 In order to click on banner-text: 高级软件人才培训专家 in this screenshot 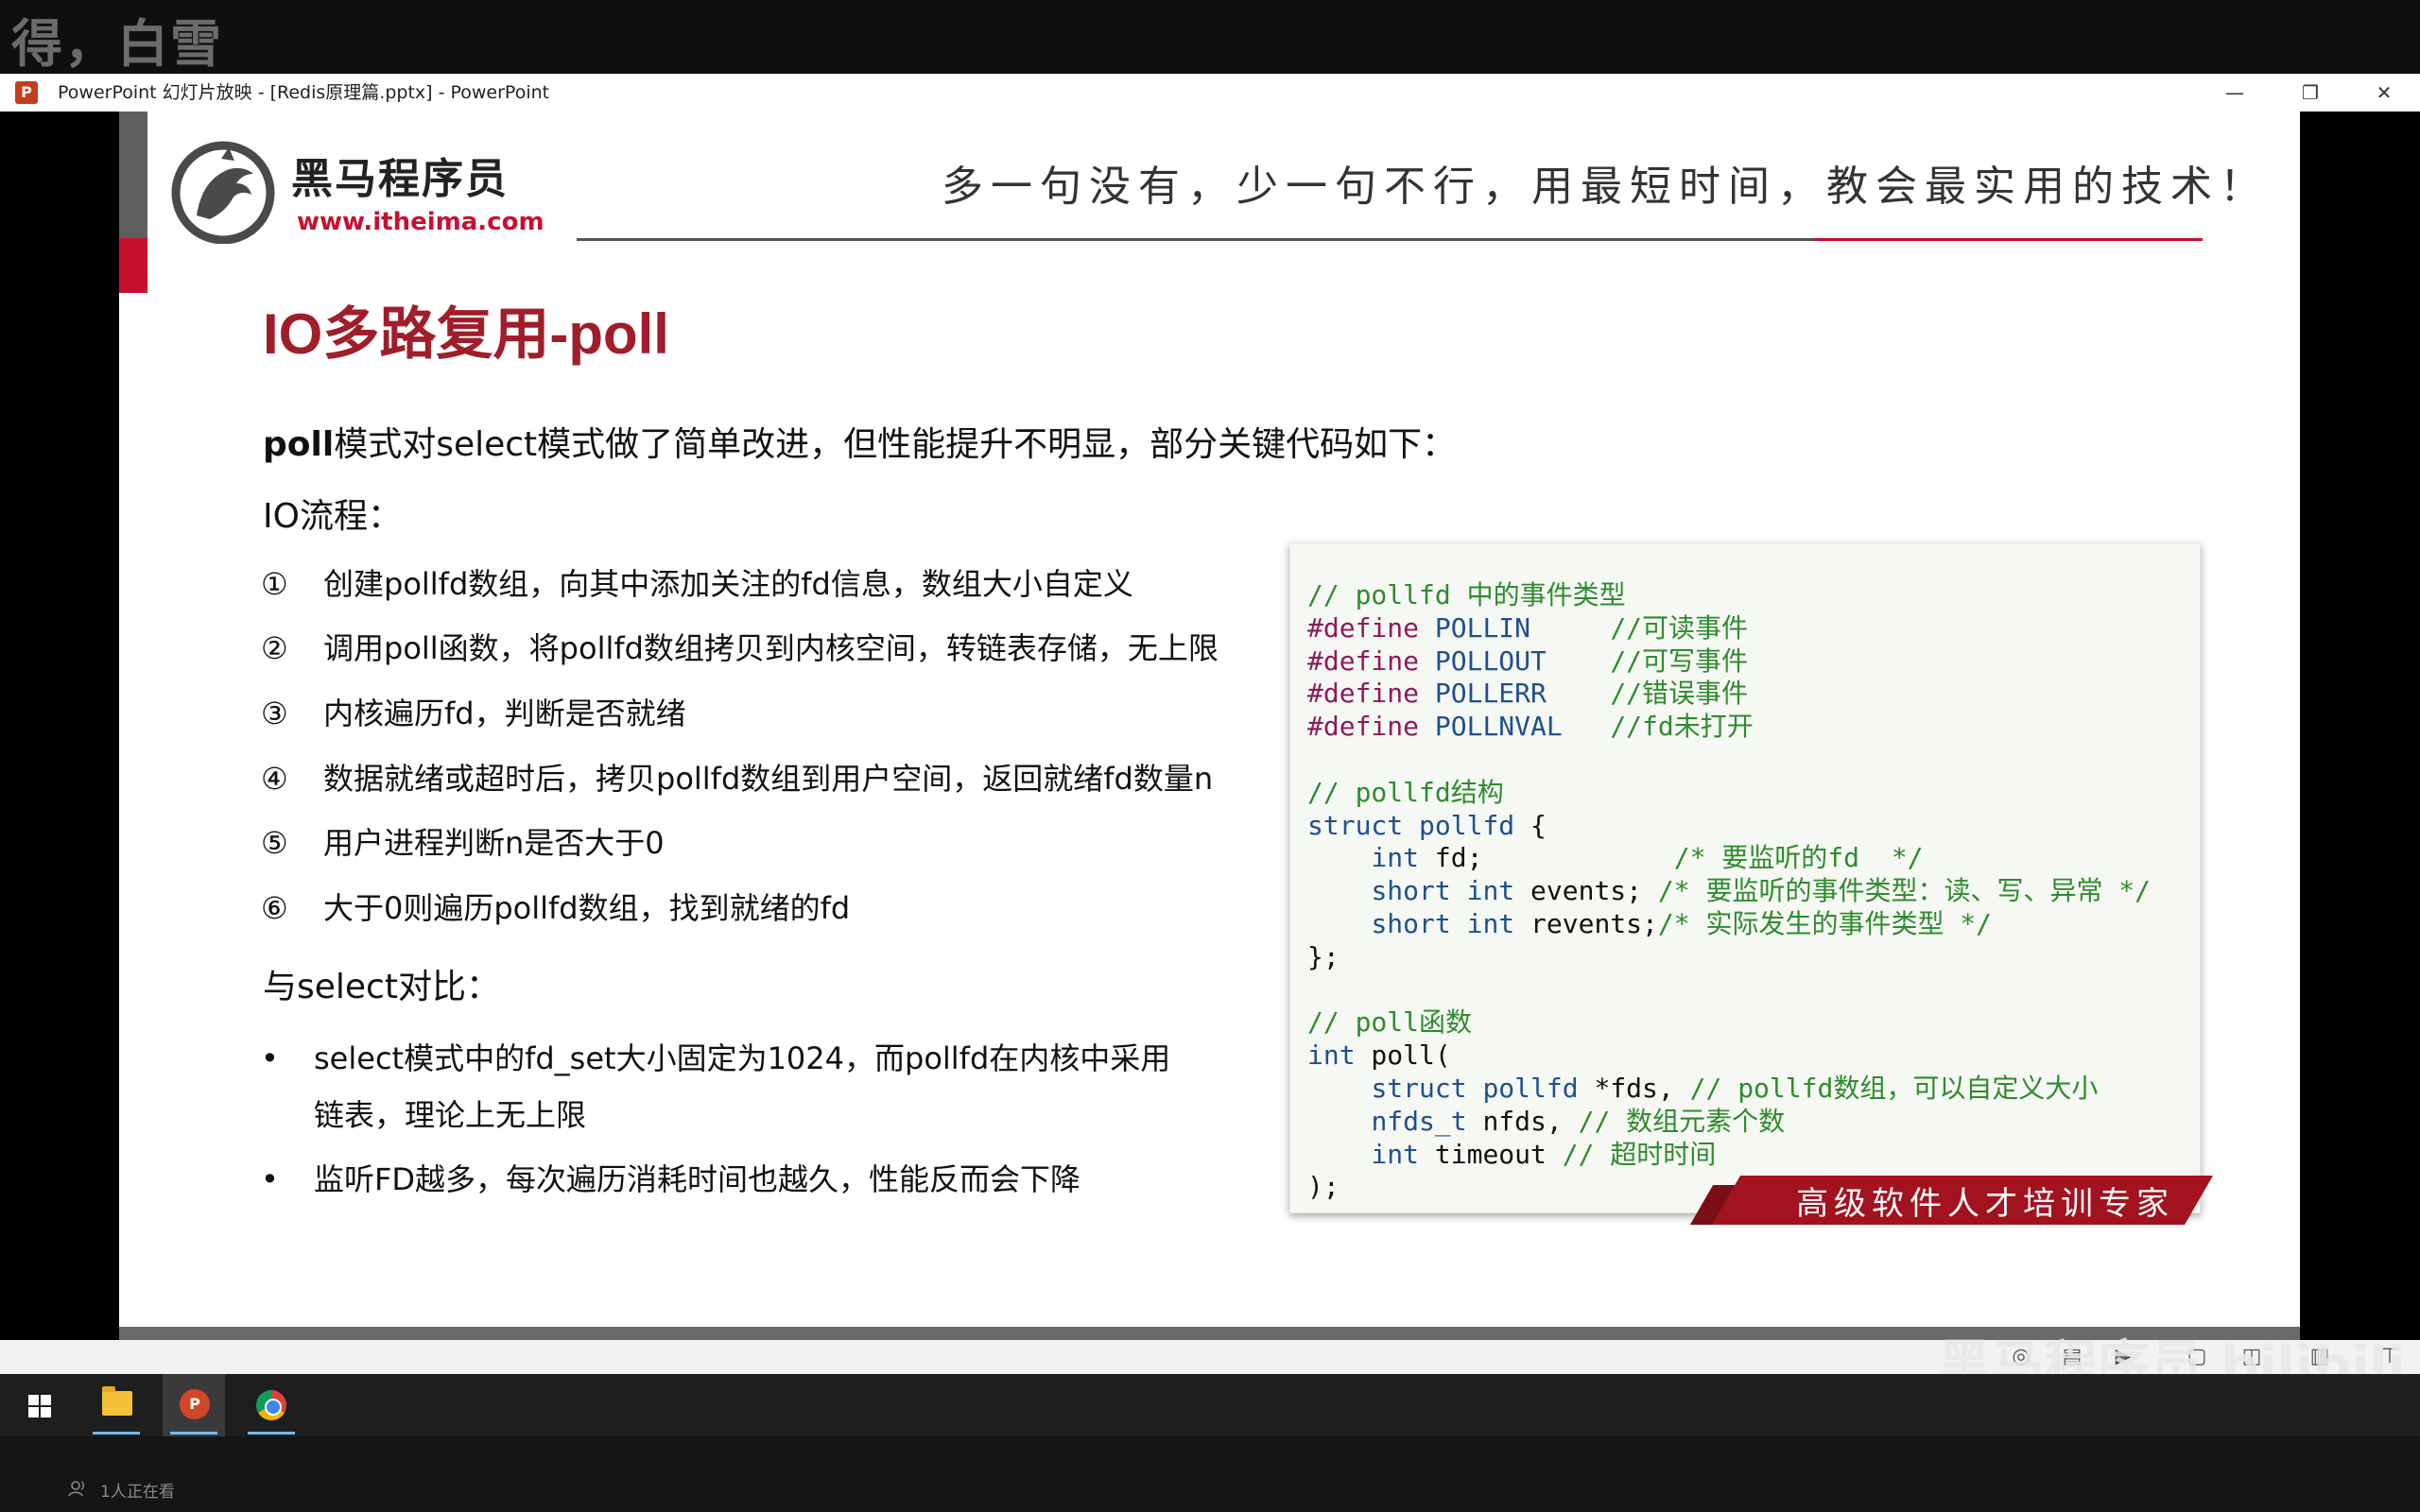, I will do `click(1985, 1204)`.